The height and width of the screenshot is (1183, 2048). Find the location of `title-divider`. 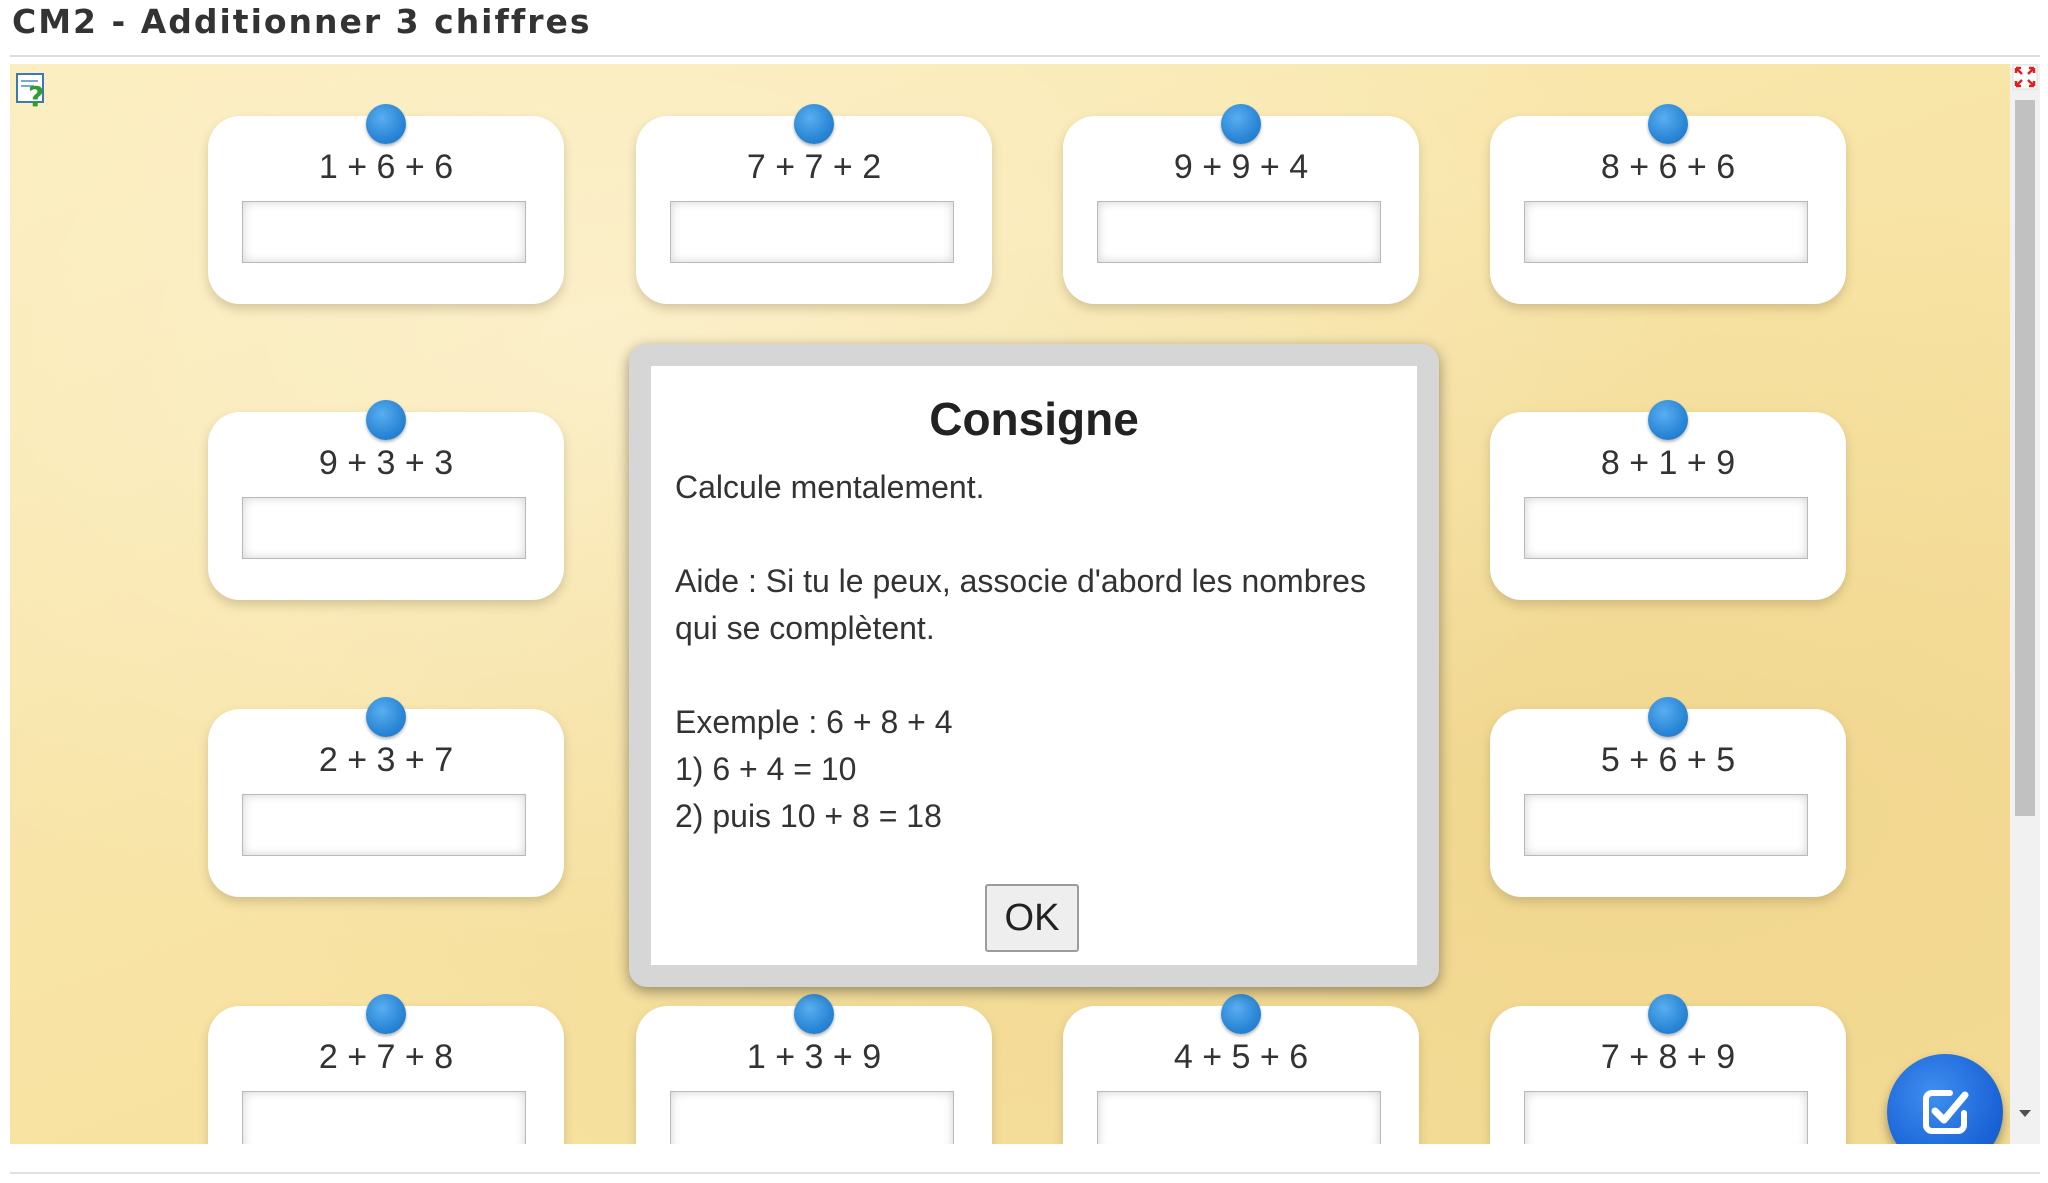

title-divider is located at coordinates (1025, 56).